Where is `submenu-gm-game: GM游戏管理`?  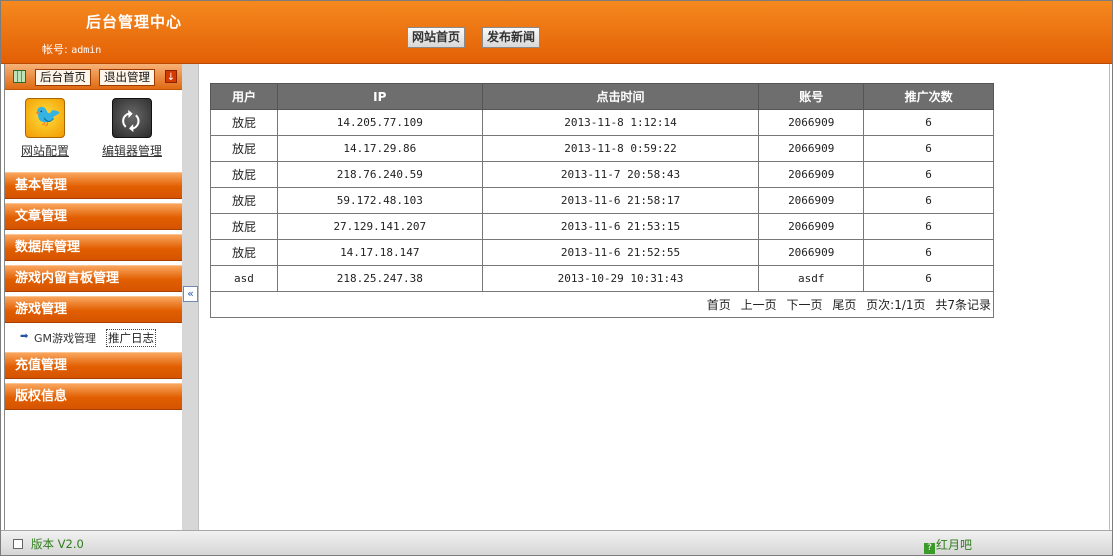 submenu-gm-game: GM游戏管理 is located at coordinates (65, 338).